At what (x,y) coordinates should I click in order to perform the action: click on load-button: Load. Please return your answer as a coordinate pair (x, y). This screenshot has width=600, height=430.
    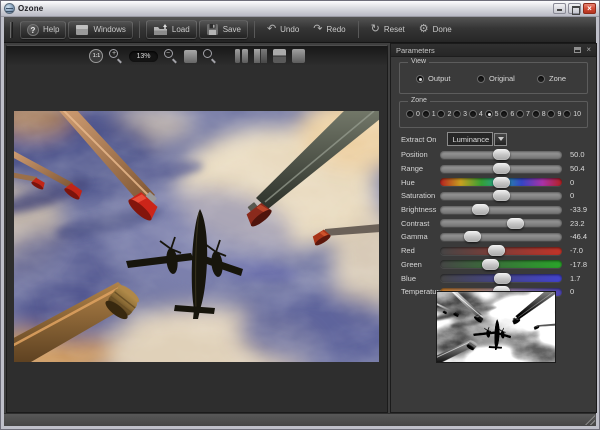
    Looking at the image, I should click on (171, 29).